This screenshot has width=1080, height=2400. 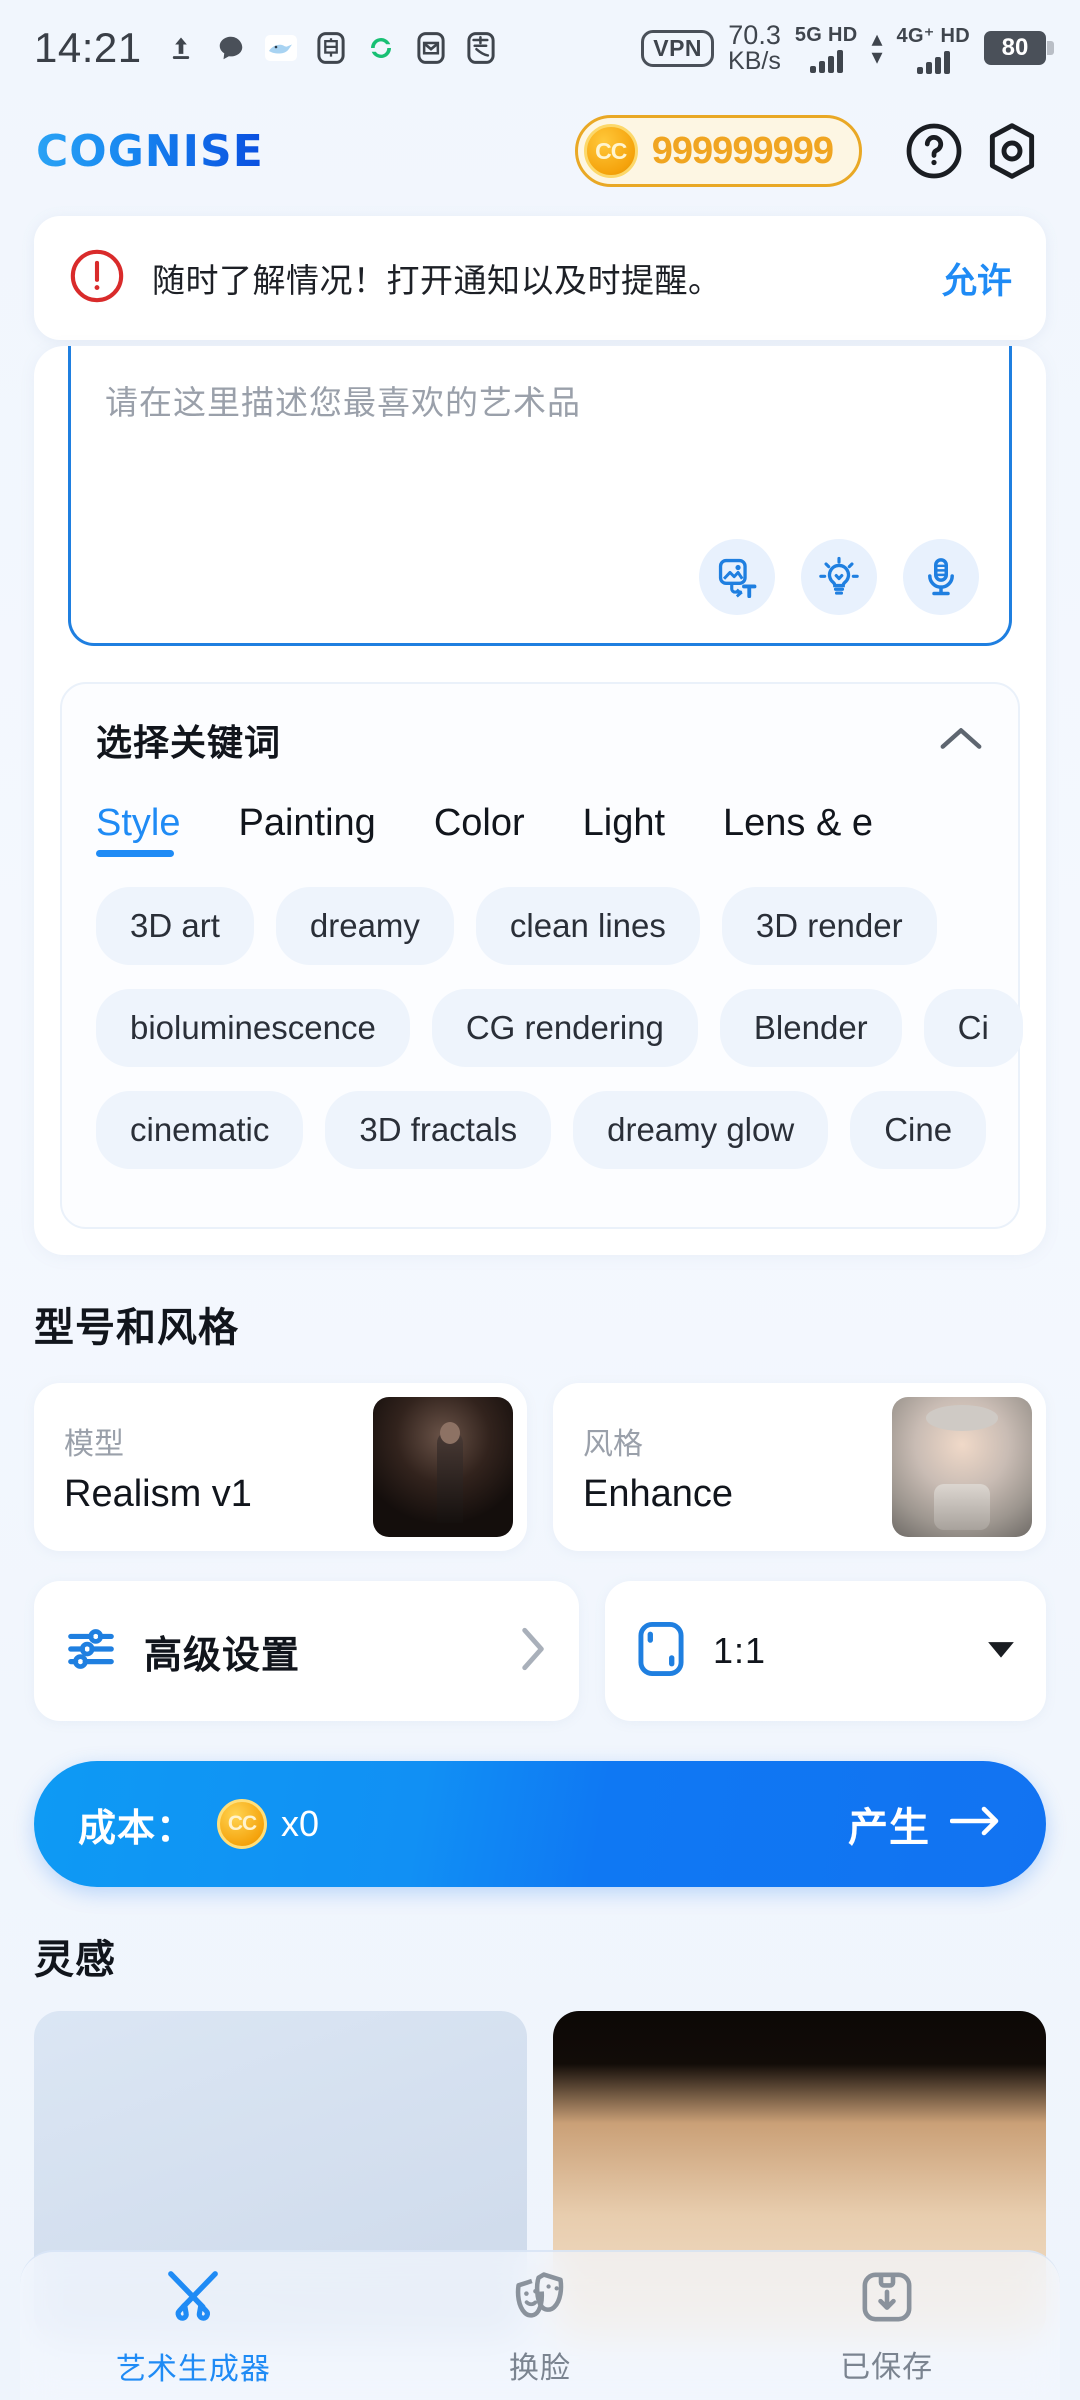 I want to click on prompt-placeholder: 请在这里描述您最喜欢的艺术品, so click(x=343, y=402).